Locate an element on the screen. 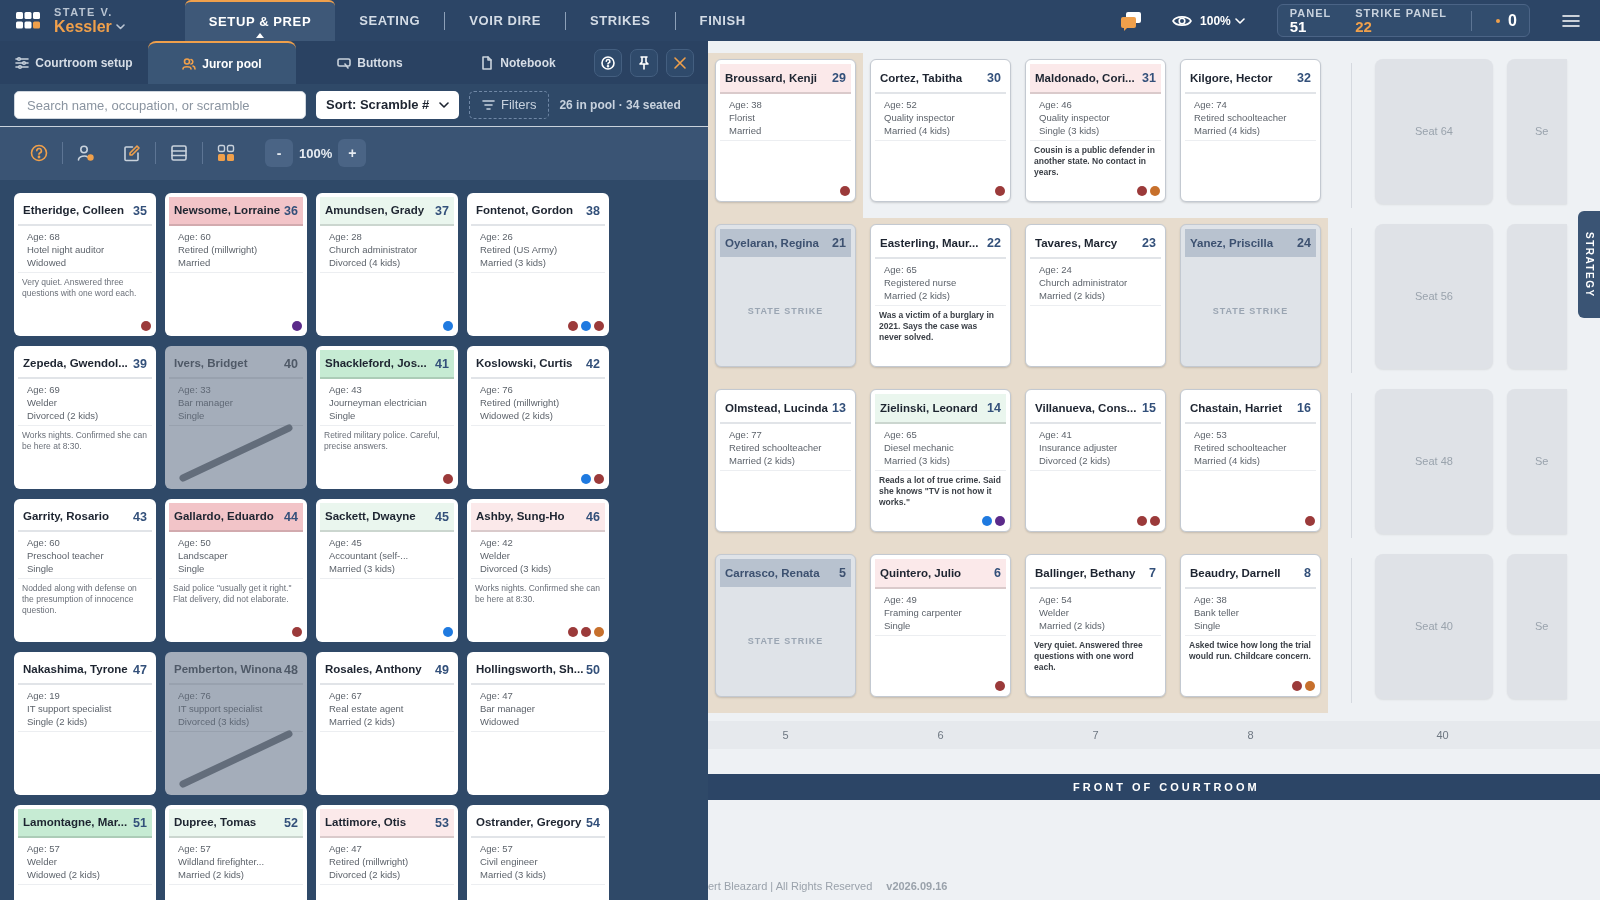 The width and height of the screenshot is (1600, 900). juror-card: Fontenot, Gordon 38 Age: 26 Retired (US Army) Married (3 kids) is located at coordinates (538, 264).